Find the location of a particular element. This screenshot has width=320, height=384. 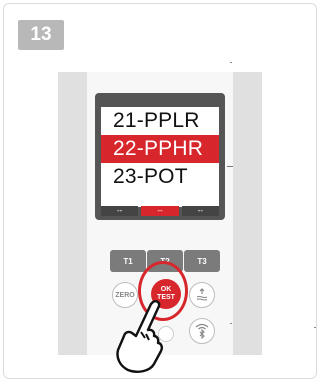

tare-icon is located at coordinates (202, 294).